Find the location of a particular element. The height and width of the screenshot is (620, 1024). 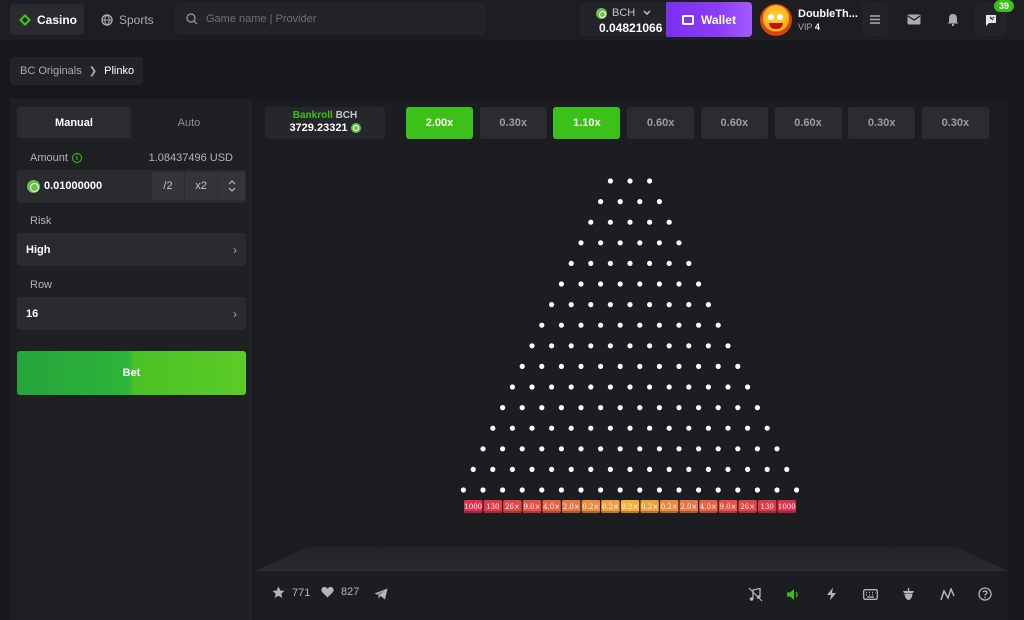

nav-sports-label: Sports is located at coordinates (136, 19).